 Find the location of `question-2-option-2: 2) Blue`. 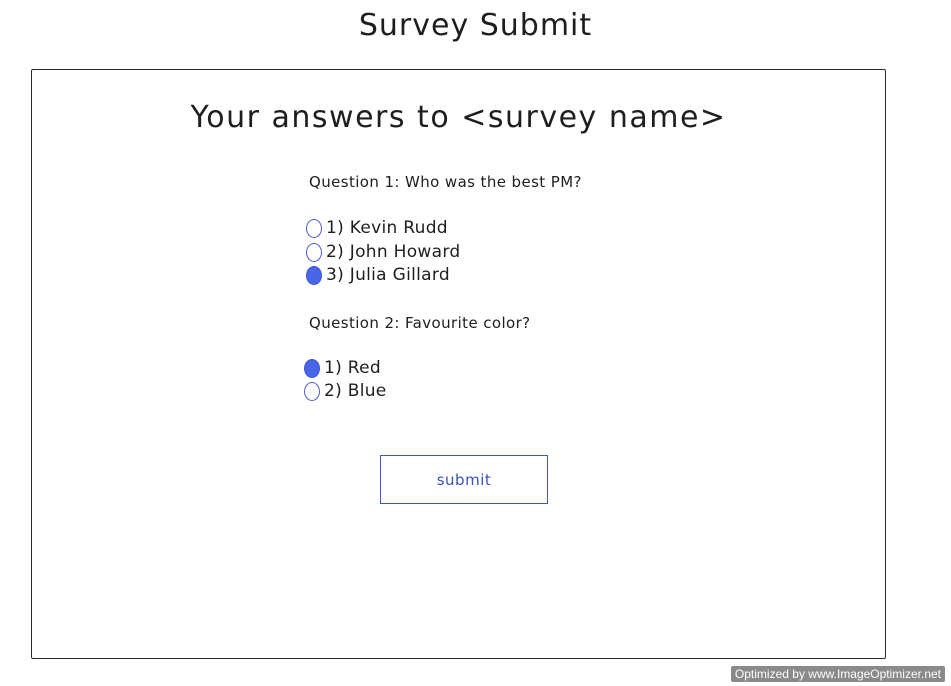

question-2-option-2: 2) Blue is located at coordinates (345, 391).